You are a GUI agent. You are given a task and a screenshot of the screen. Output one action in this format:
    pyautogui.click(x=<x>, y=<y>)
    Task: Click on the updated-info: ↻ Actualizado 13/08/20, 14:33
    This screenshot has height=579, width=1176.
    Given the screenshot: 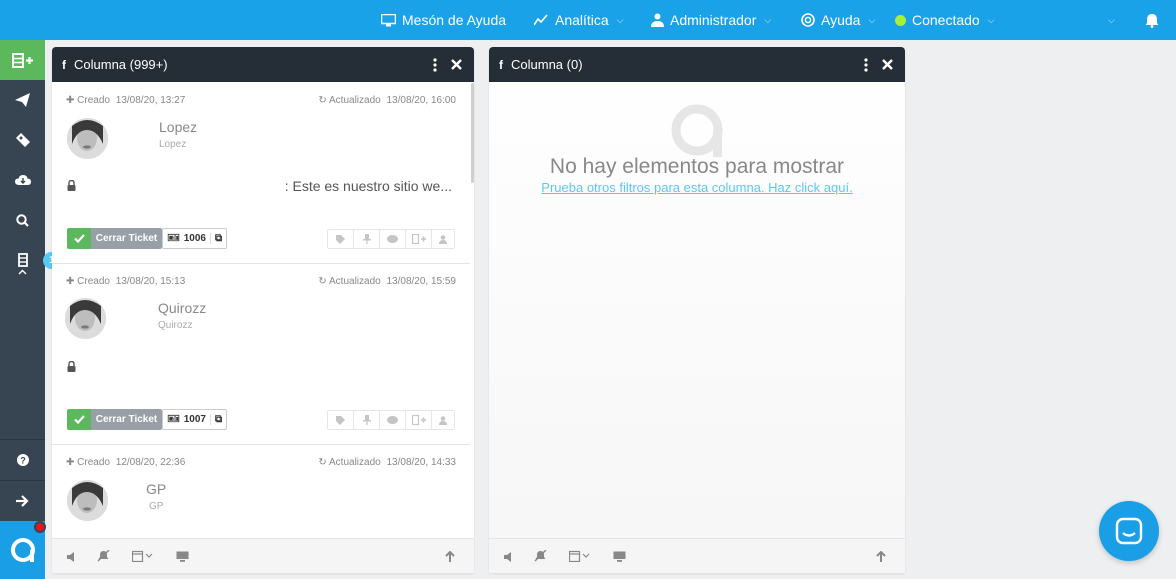 What is the action you would take?
    pyautogui.click(x=387, y=462)
    